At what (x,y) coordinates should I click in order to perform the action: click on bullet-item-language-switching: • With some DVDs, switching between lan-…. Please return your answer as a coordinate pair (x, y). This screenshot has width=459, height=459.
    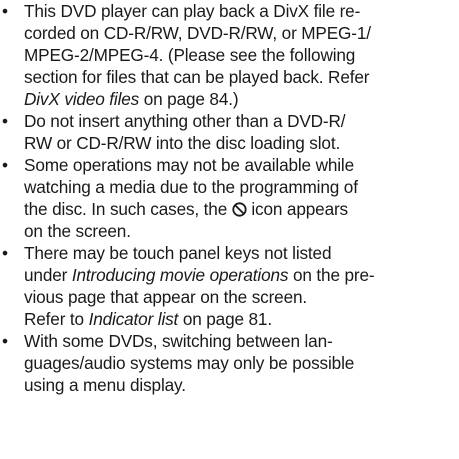
    Looking at the image, I should click on (229, 363).